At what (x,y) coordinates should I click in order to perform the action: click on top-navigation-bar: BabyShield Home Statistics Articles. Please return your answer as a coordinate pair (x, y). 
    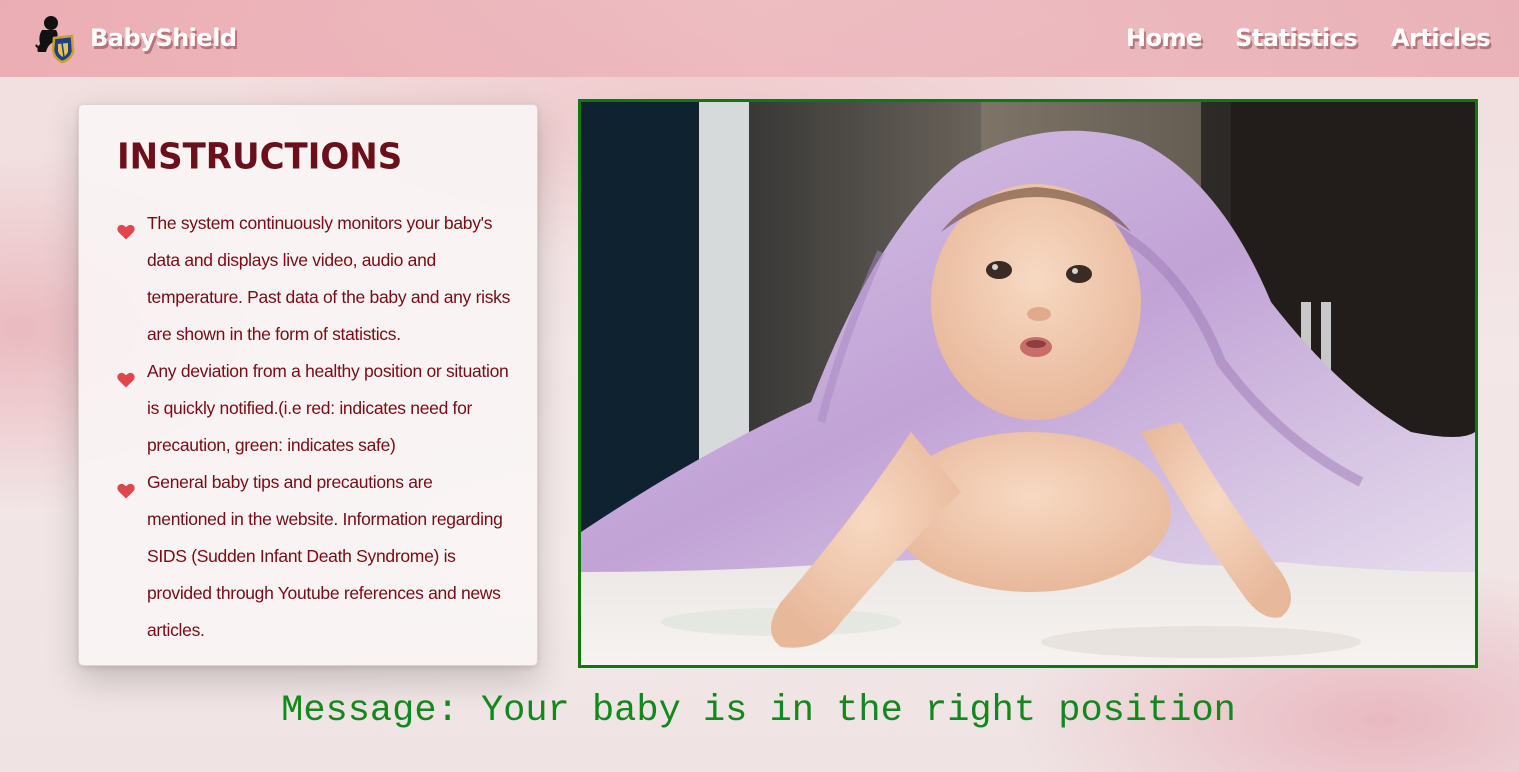
    Looking at the image, I should click on (759, 38).